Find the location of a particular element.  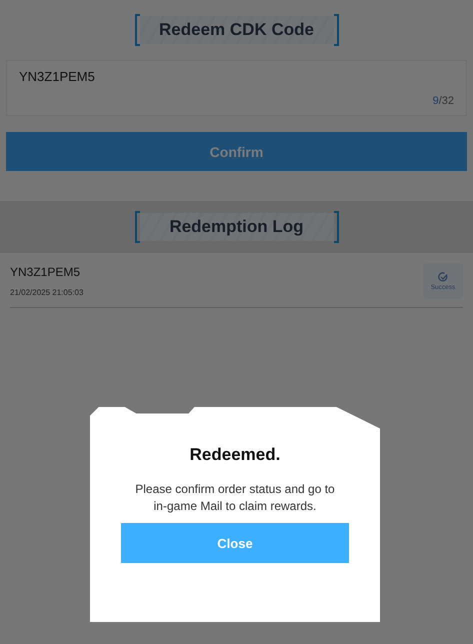

code-input-field: YN3Z1PEM5 9/32 is located at coordinates (236, 88).